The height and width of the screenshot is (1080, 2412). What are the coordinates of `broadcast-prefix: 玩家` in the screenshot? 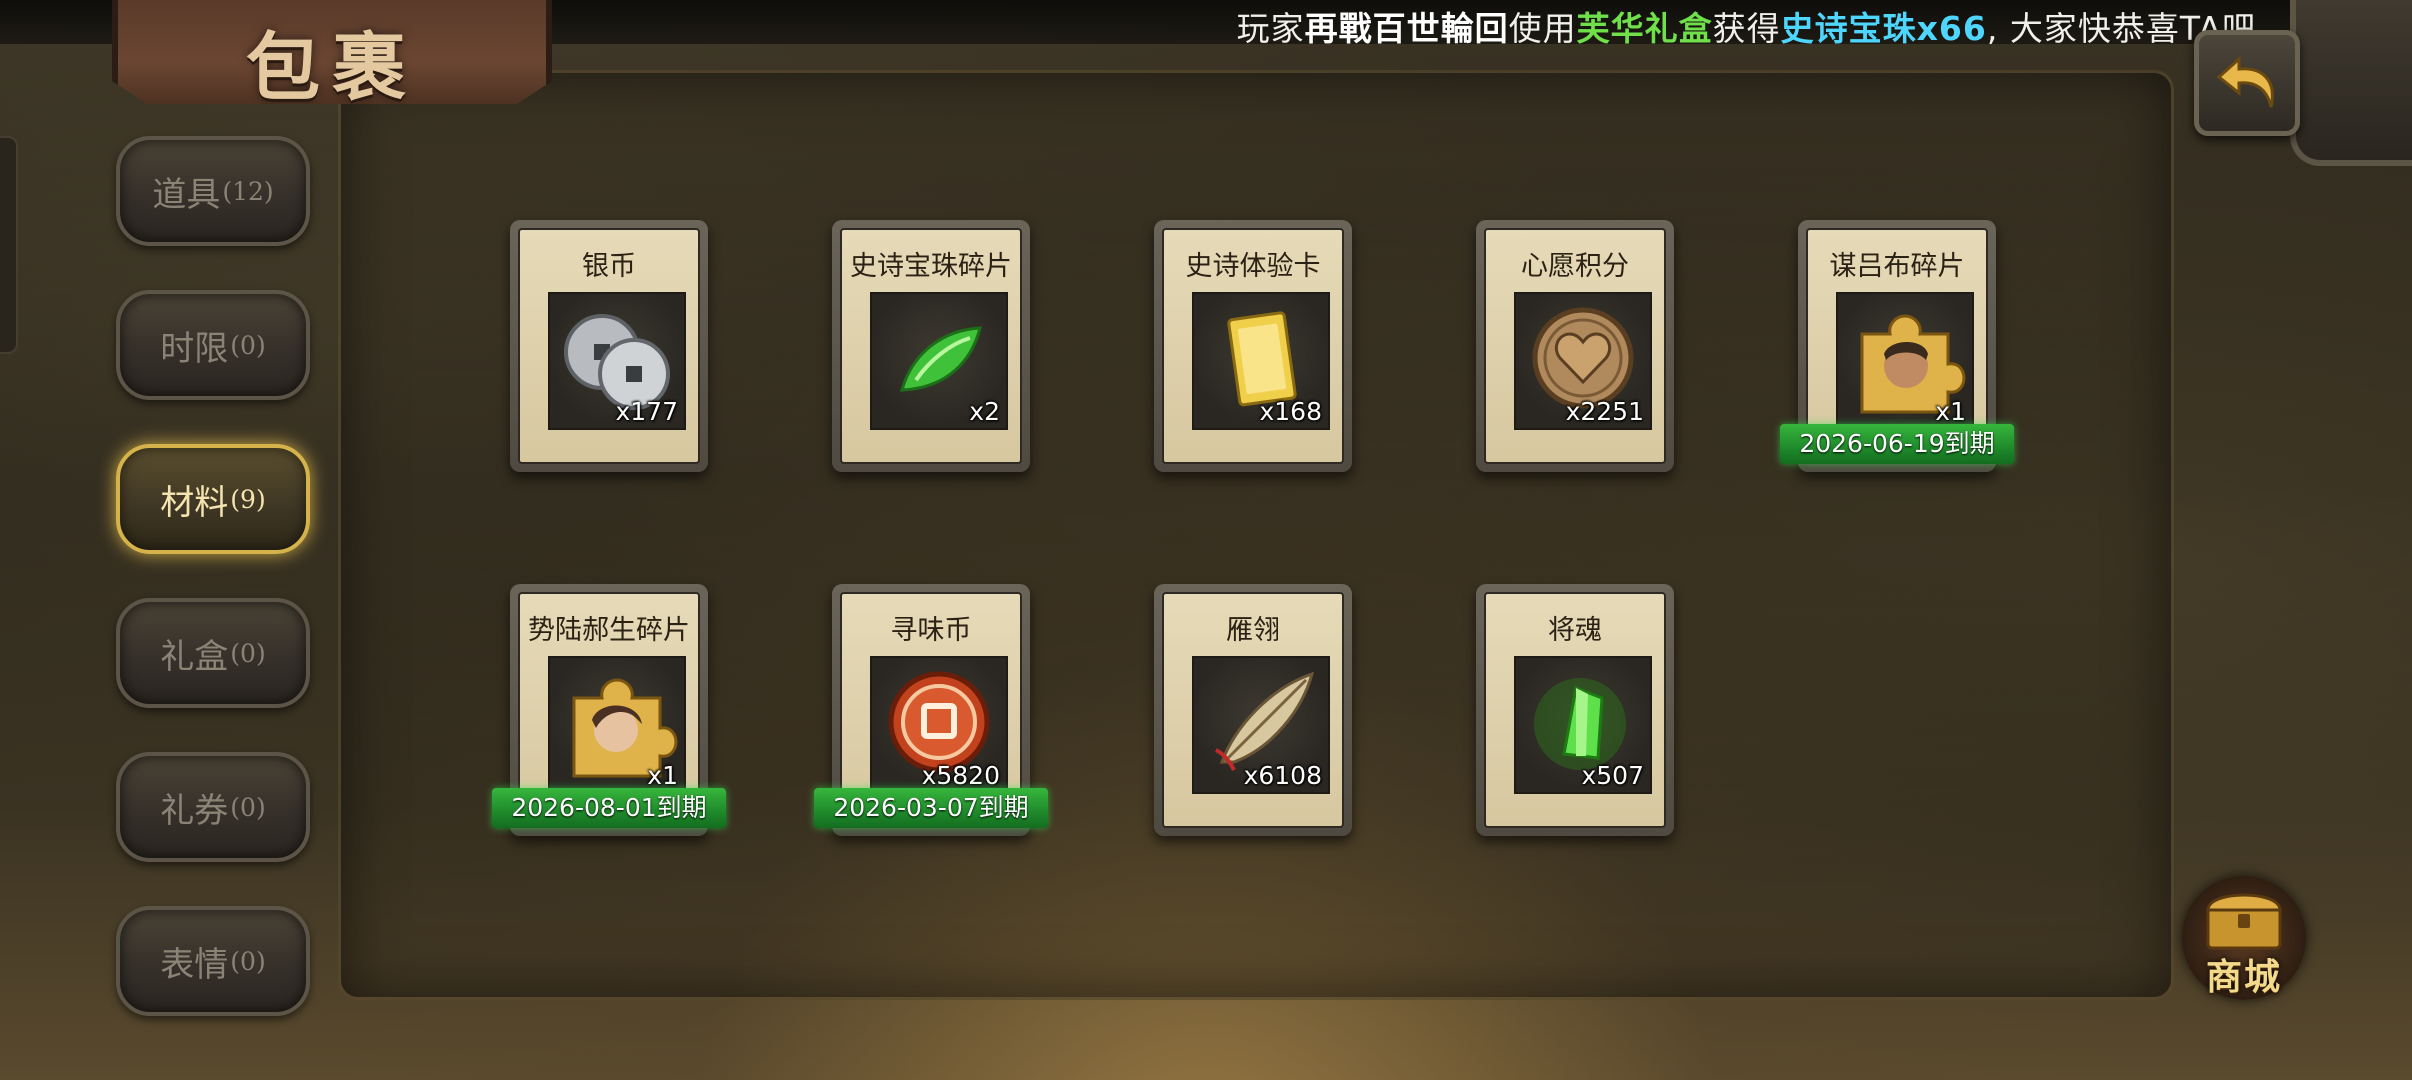 It's located at (1270, 28).